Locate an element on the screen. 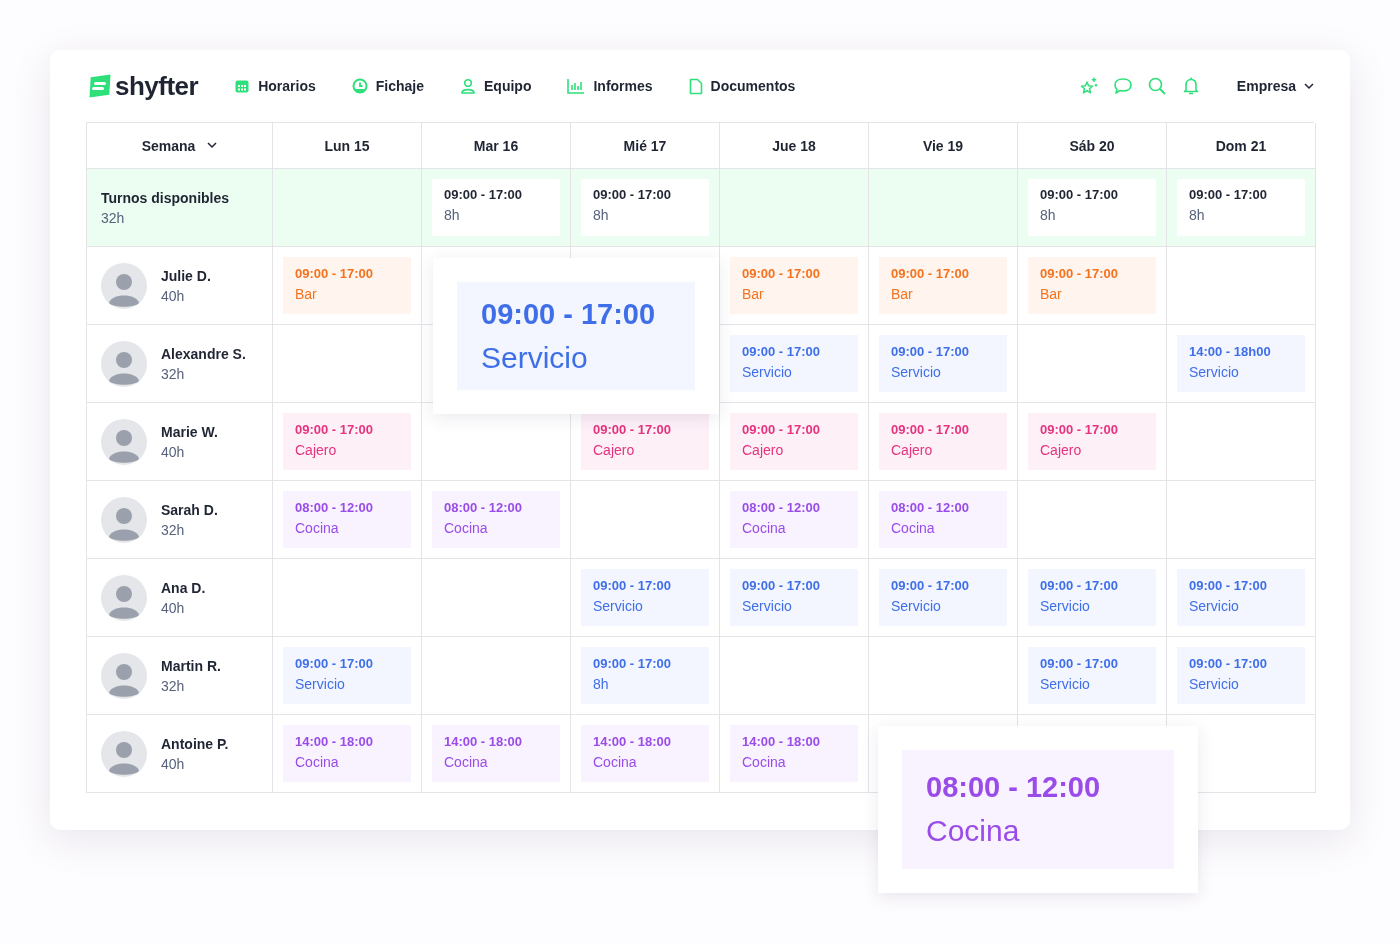 This screenshot has width=1400, height=944. hours-total: 32h is located at coordinates (113, 217).